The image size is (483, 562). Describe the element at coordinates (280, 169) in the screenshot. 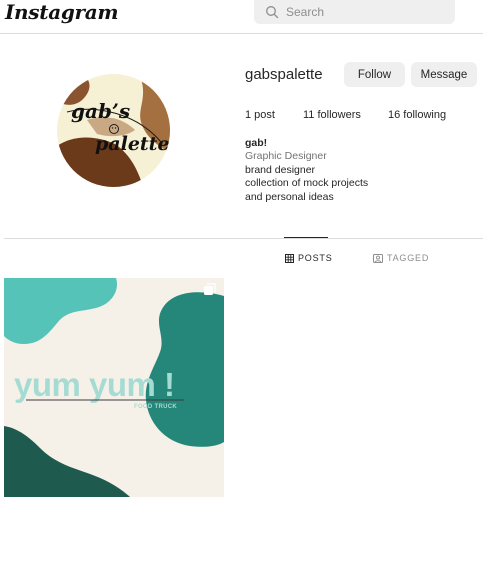

I see `bio-line: brand designer` at that location.